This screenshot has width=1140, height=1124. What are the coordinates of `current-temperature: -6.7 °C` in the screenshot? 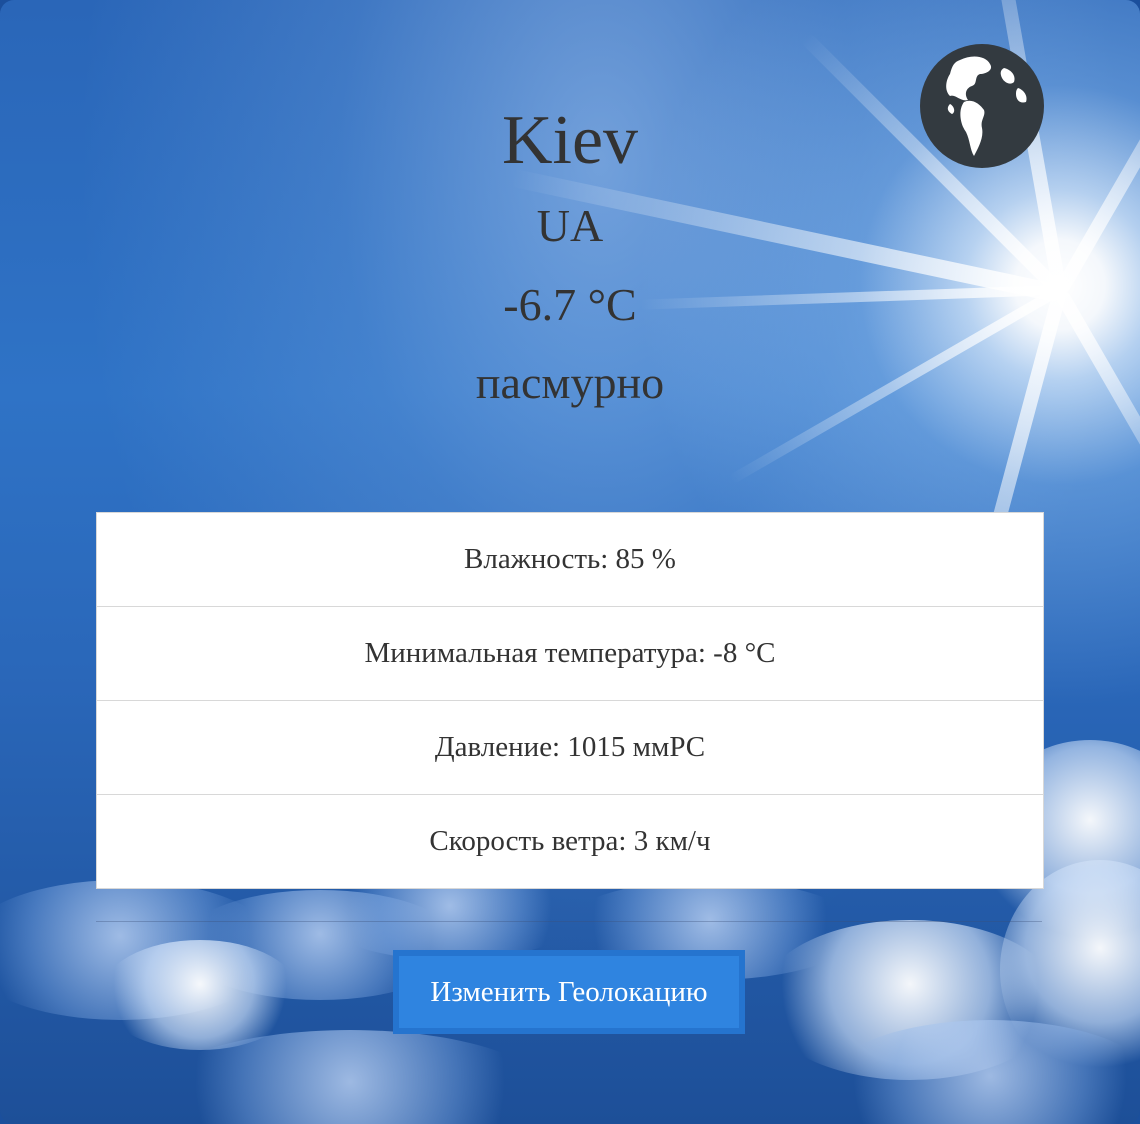 It's located at (570, 304).